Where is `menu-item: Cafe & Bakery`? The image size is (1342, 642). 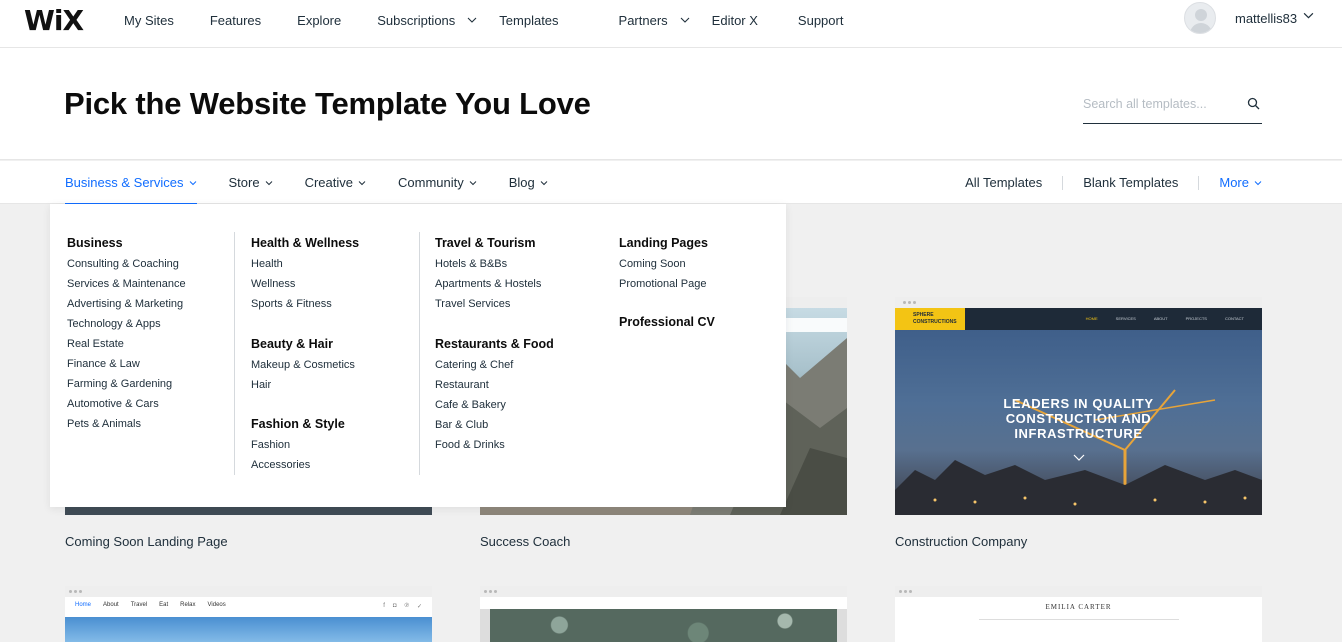 menu-item: Cafe & Bakery is located at coordinates (494, 405).